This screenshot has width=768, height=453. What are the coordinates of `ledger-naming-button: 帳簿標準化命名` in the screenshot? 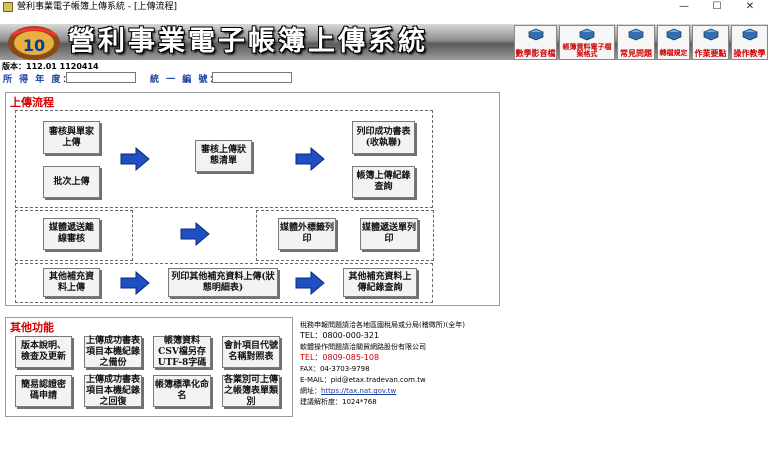 It's located at (182, 391).